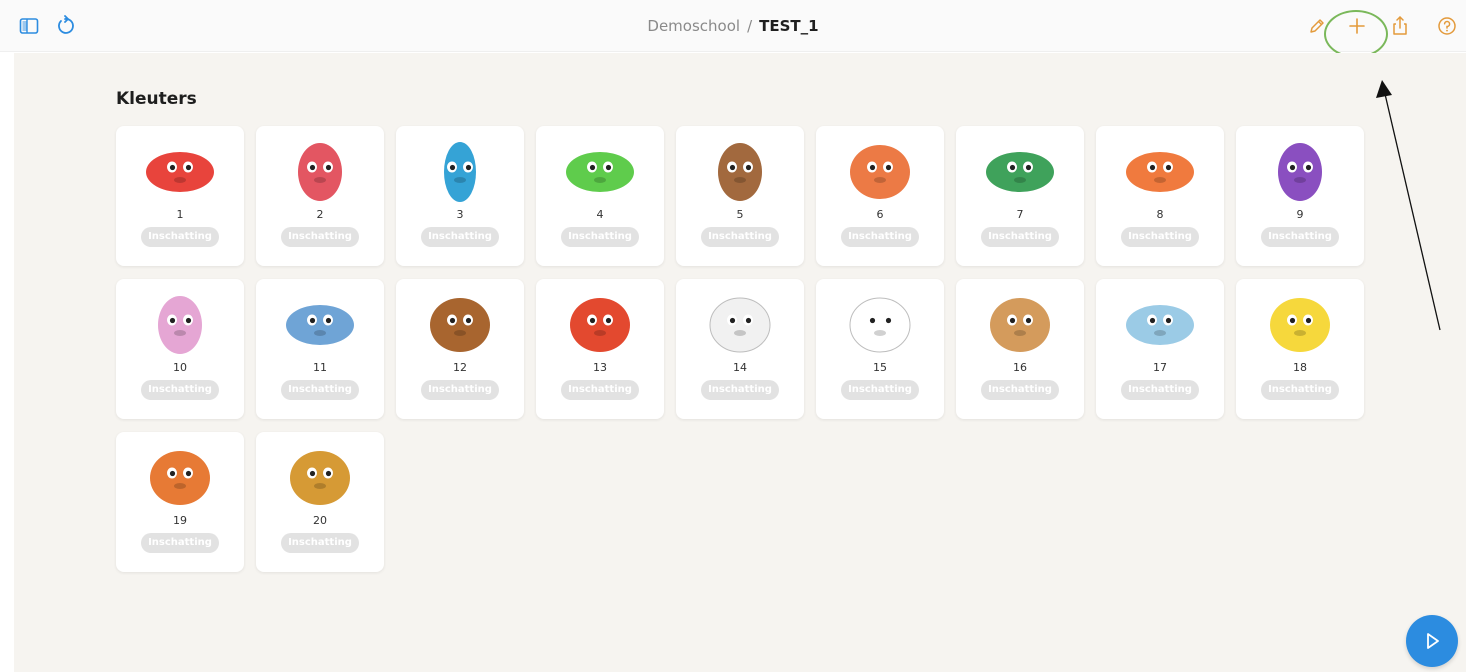  Describe the element at coordinates (1300, 196) in the screenshot. I see `student-card: 9 Inschatting` at that location.